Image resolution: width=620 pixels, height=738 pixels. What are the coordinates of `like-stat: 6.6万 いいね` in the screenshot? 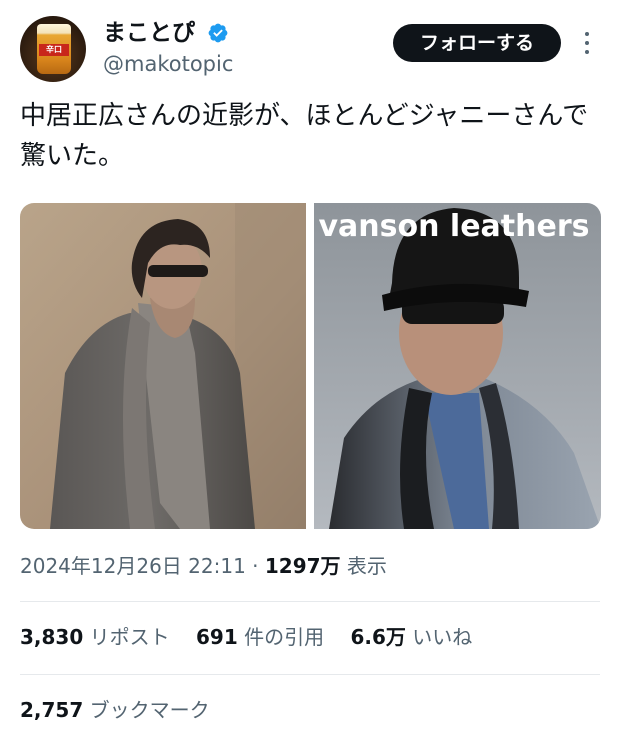 It's located at (411, 637).